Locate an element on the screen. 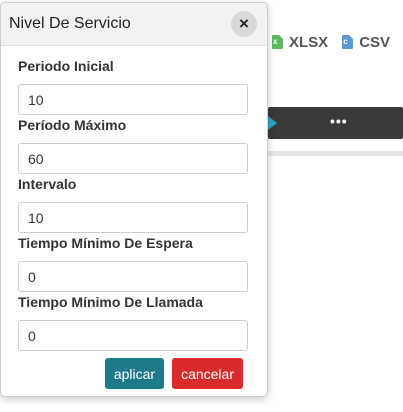 This screenshot has height=412, width=403. tiempo-minimo-espera-label: Tiempo Mínimo De Espera is located at coordinates (105, 243).